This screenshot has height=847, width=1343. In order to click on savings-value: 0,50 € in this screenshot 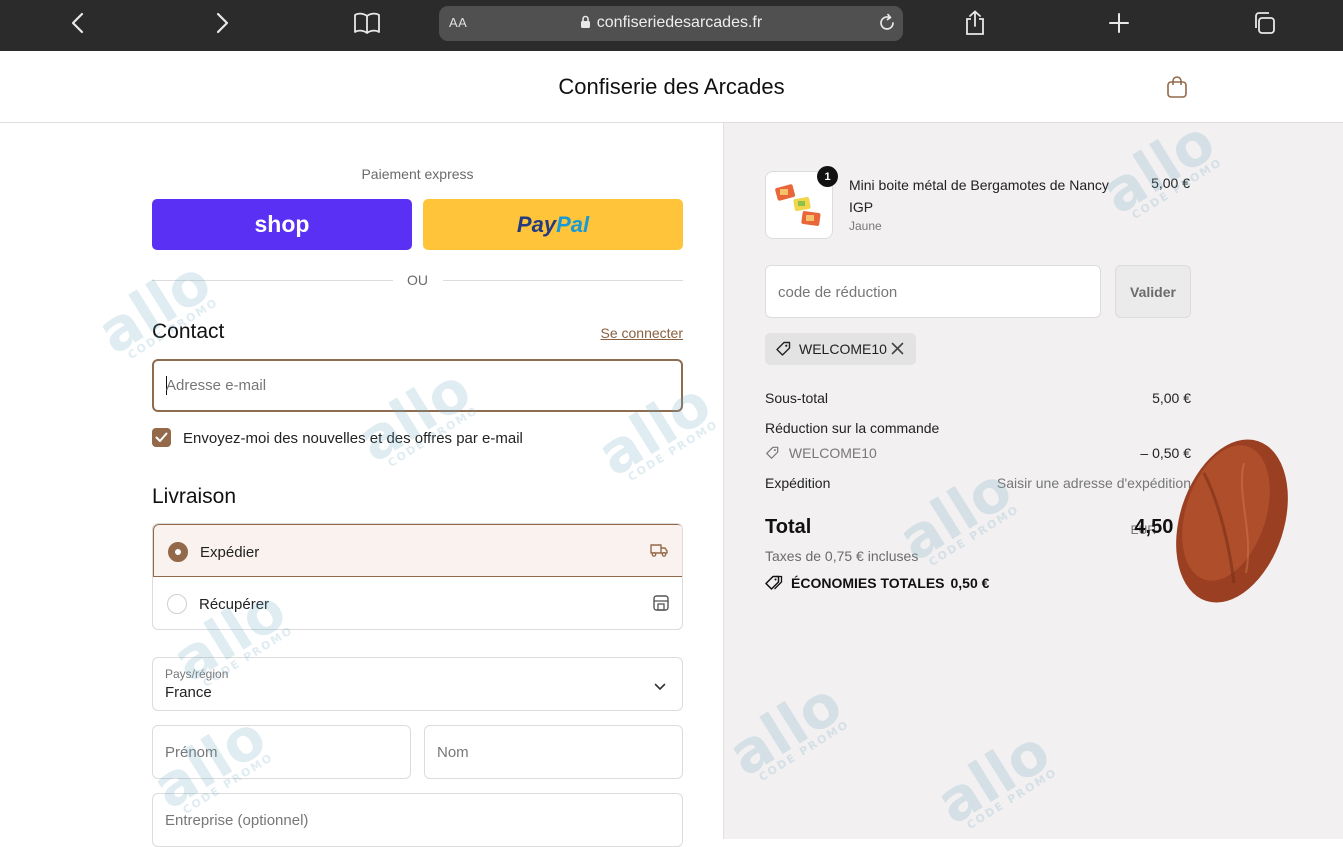, I will do `click(970, 583)`.